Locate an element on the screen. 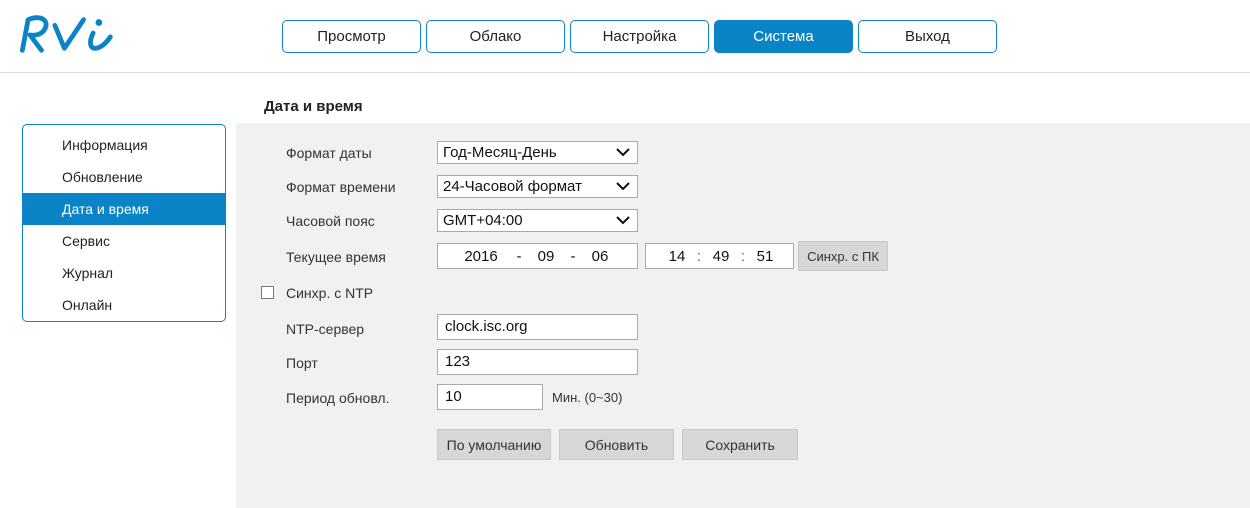  period-label: Период обновл. is located at coordinates (338, 398).